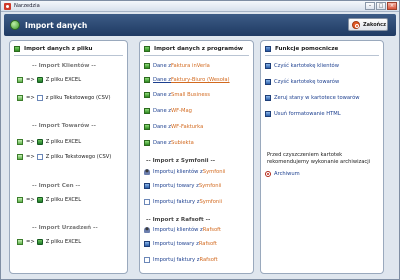 The height and width of the screenshot is (280, 400). What do you see at coordinates (147, 230) in the screenshot?
I see `person-icon` at bounding box center [147, 230].